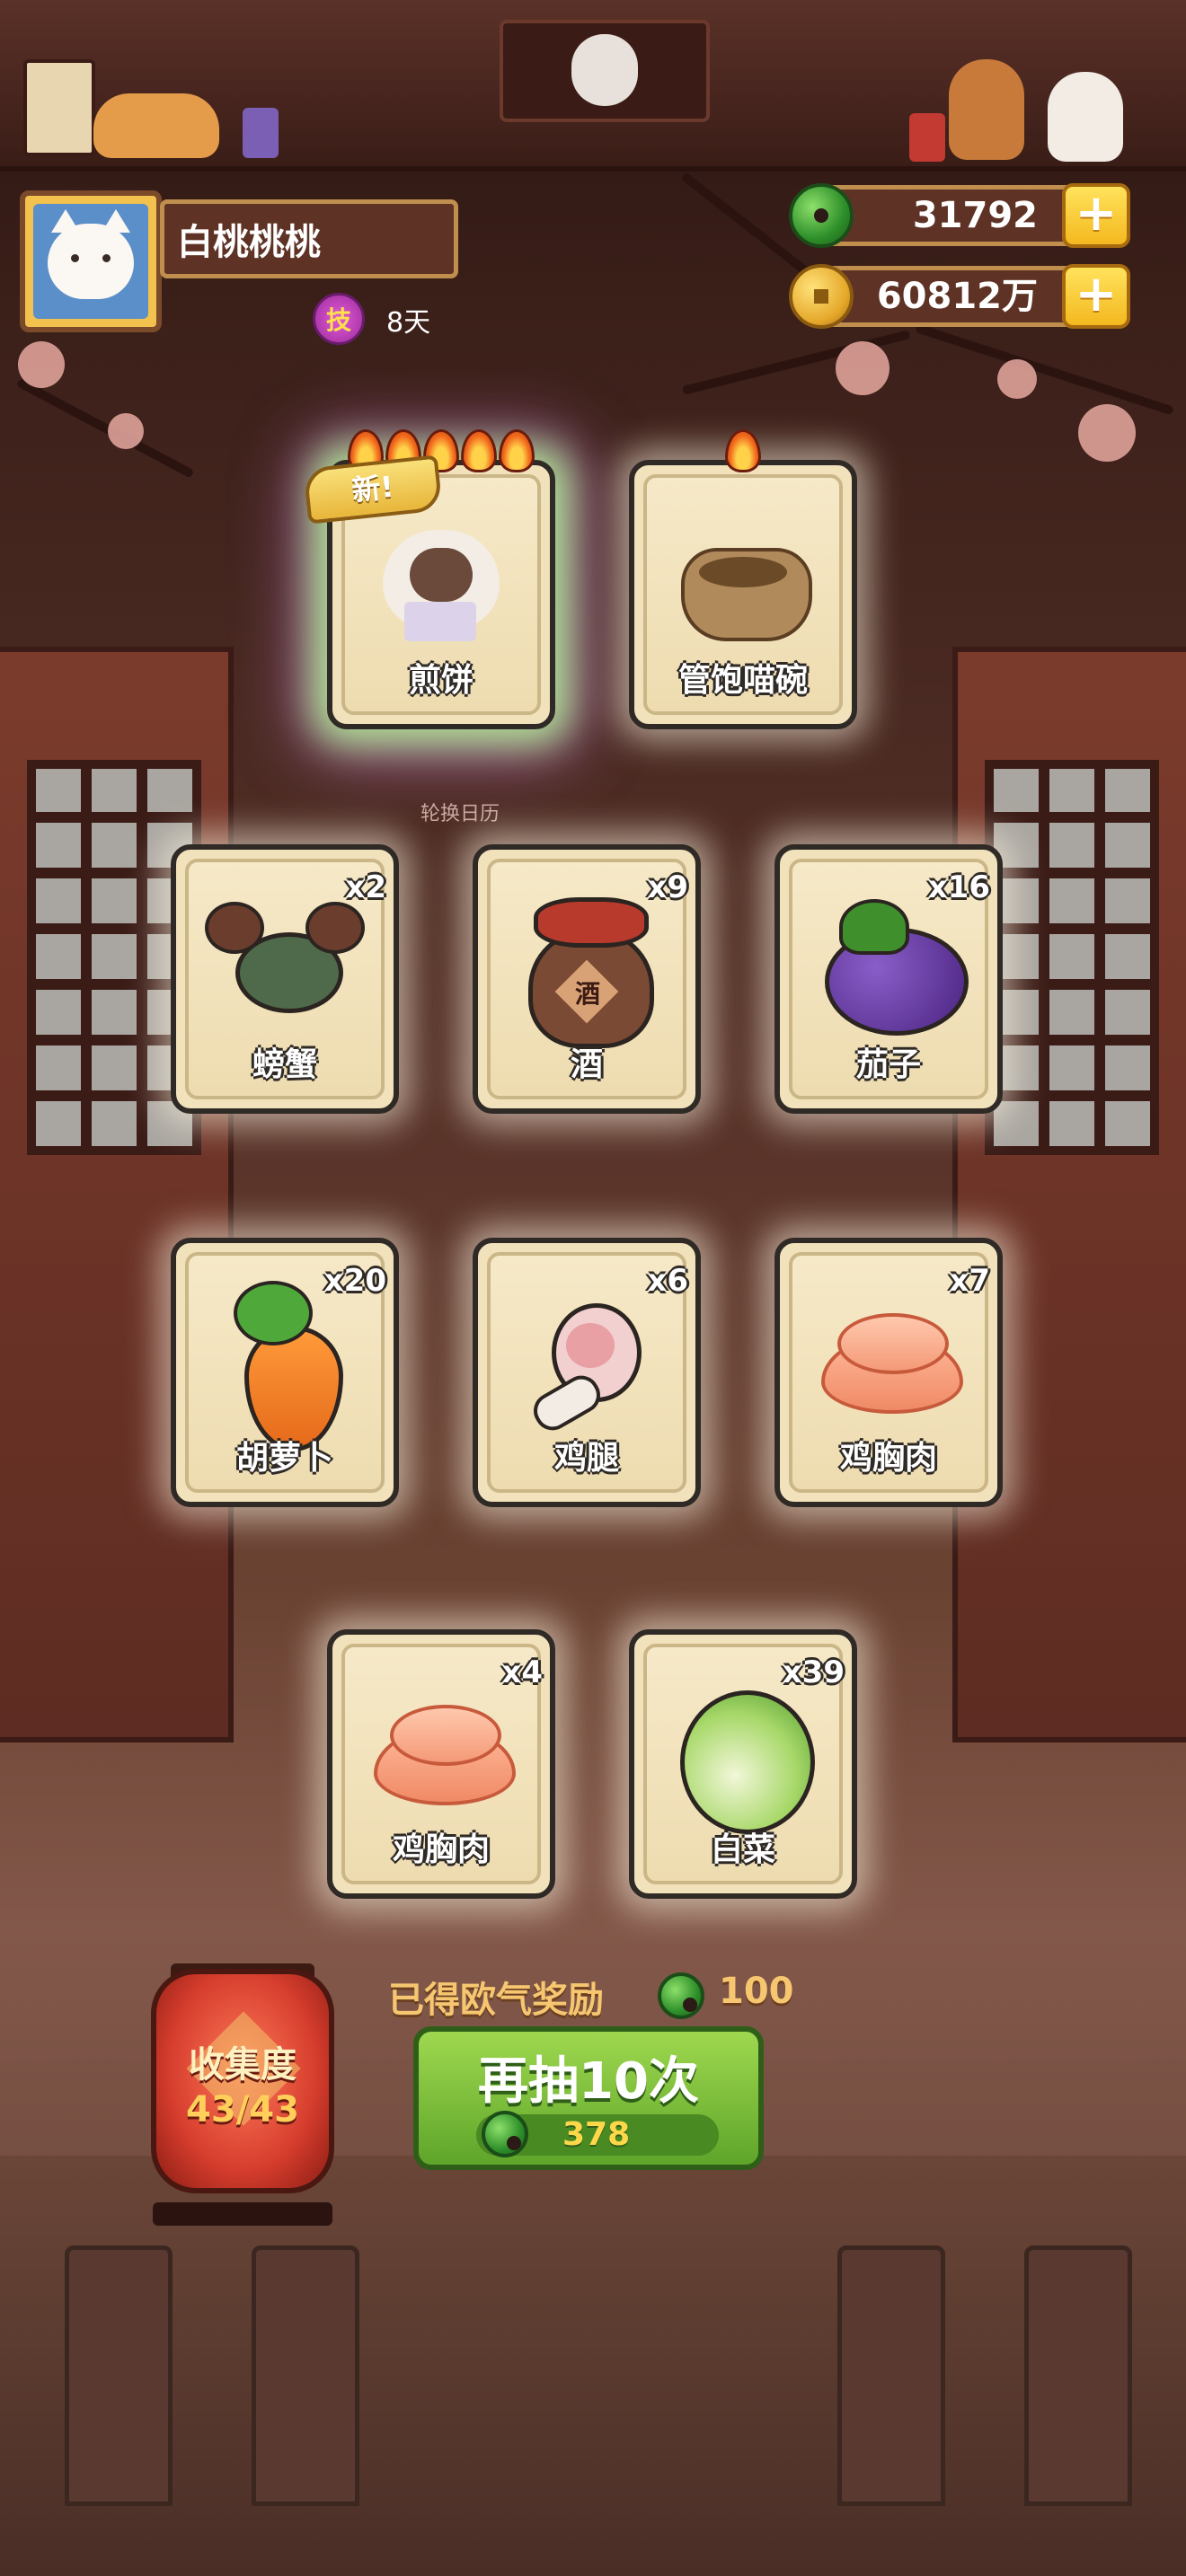  Describe the element at coordinates (441, 584) in the screenshot. I see `siamese-cat-icon` at that location.